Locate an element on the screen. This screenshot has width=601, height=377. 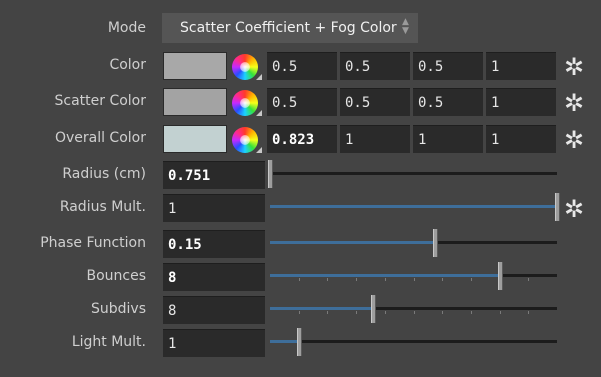
scatter-color-row: Scatter Color 0.5 0.5 0.5 1 ✲ is located at coordinates (300, 101).